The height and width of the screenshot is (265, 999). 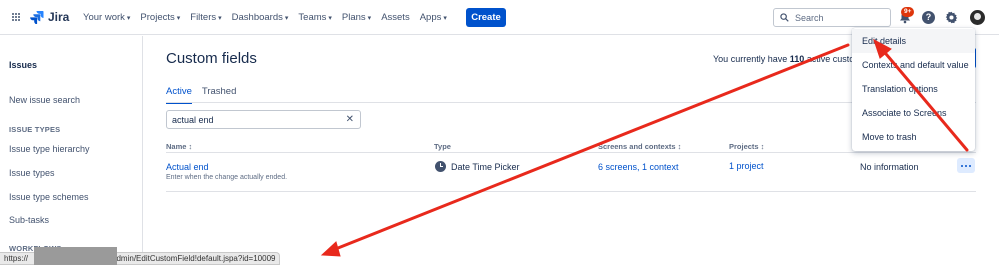 What do you see at coordinates (746, 166) in the screenshot?
I see `projects-link: 1 project` at bounding box center [746, 166].